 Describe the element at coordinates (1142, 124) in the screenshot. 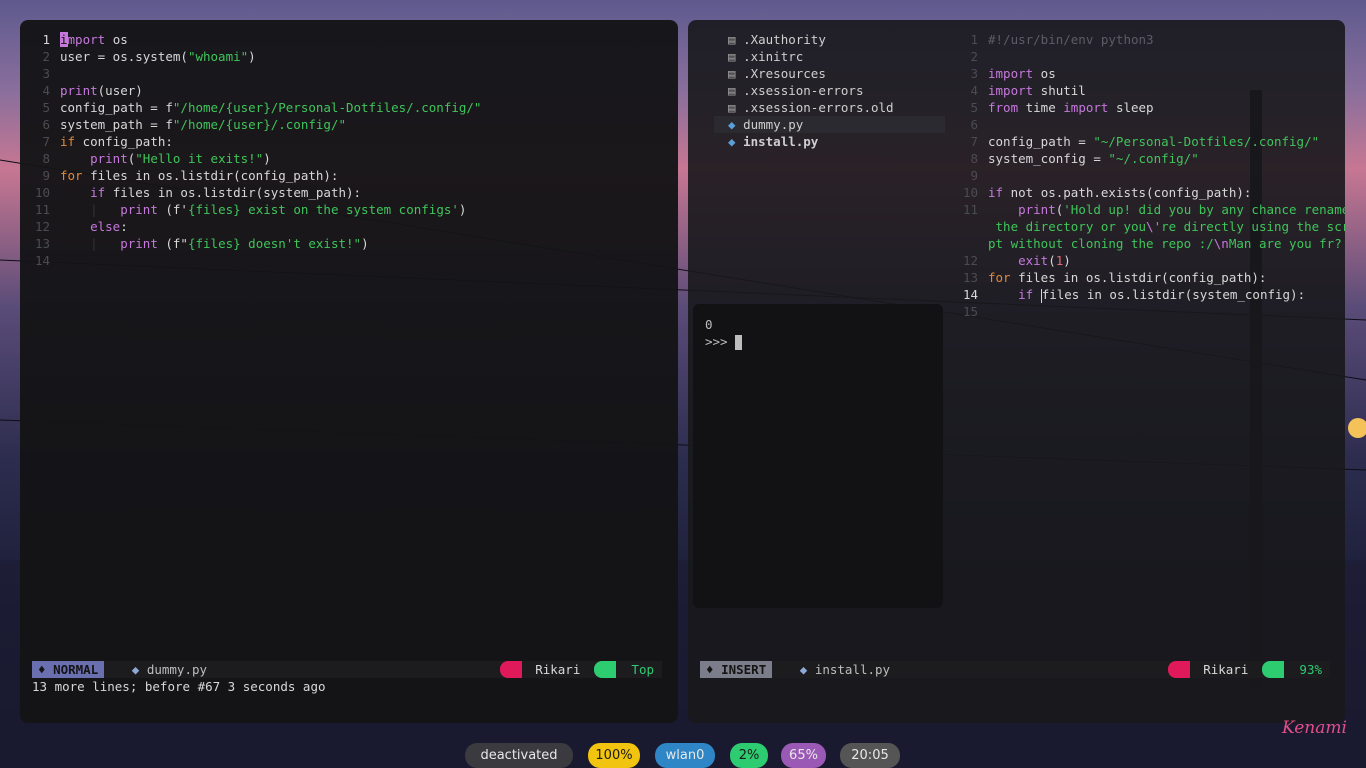

I see `code-line: 6` at that location.